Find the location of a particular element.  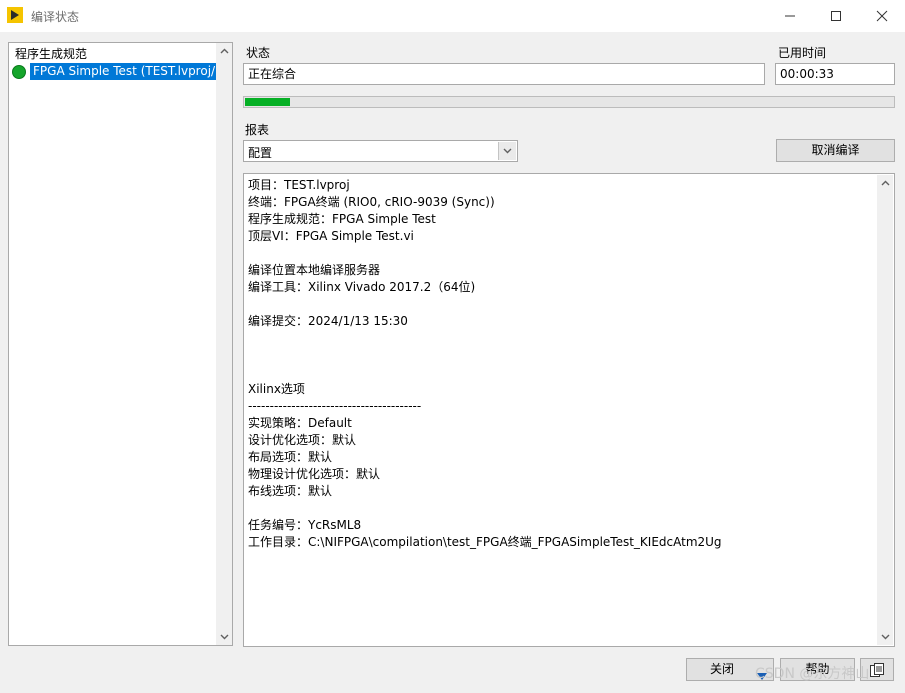

report-select-value: 配置 is located at coordinates (260, 153).